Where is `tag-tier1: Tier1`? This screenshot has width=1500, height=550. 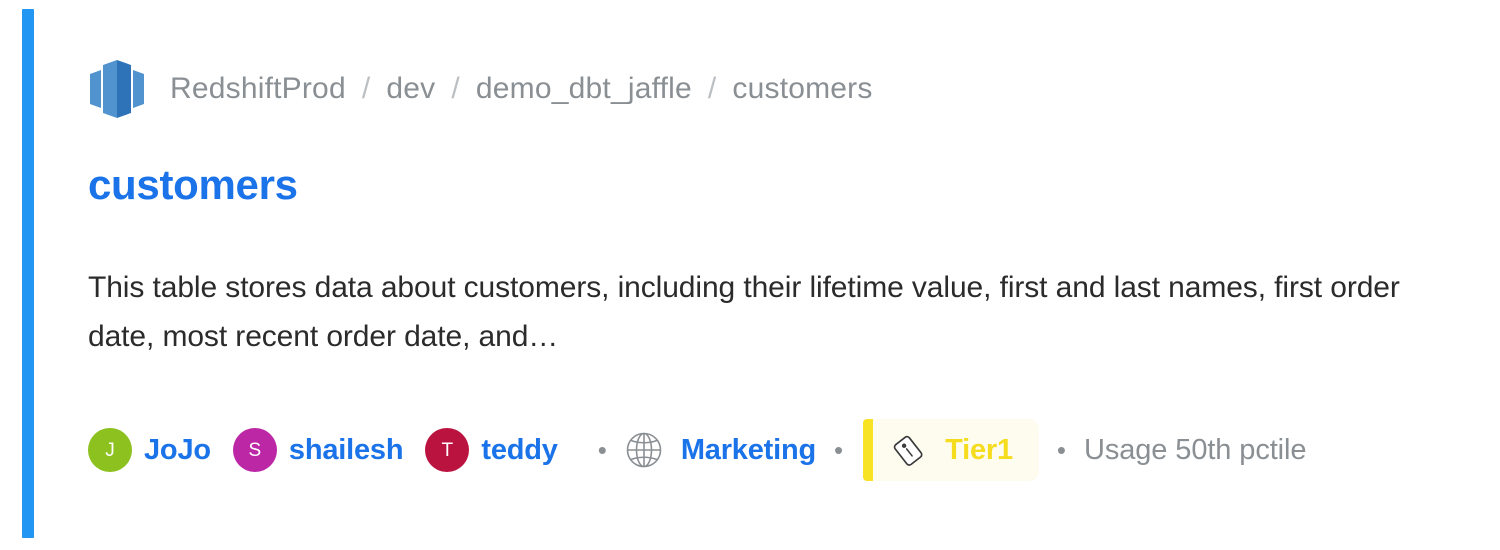 tag-tier1: Tier1 is located at coordinates (951, 450).